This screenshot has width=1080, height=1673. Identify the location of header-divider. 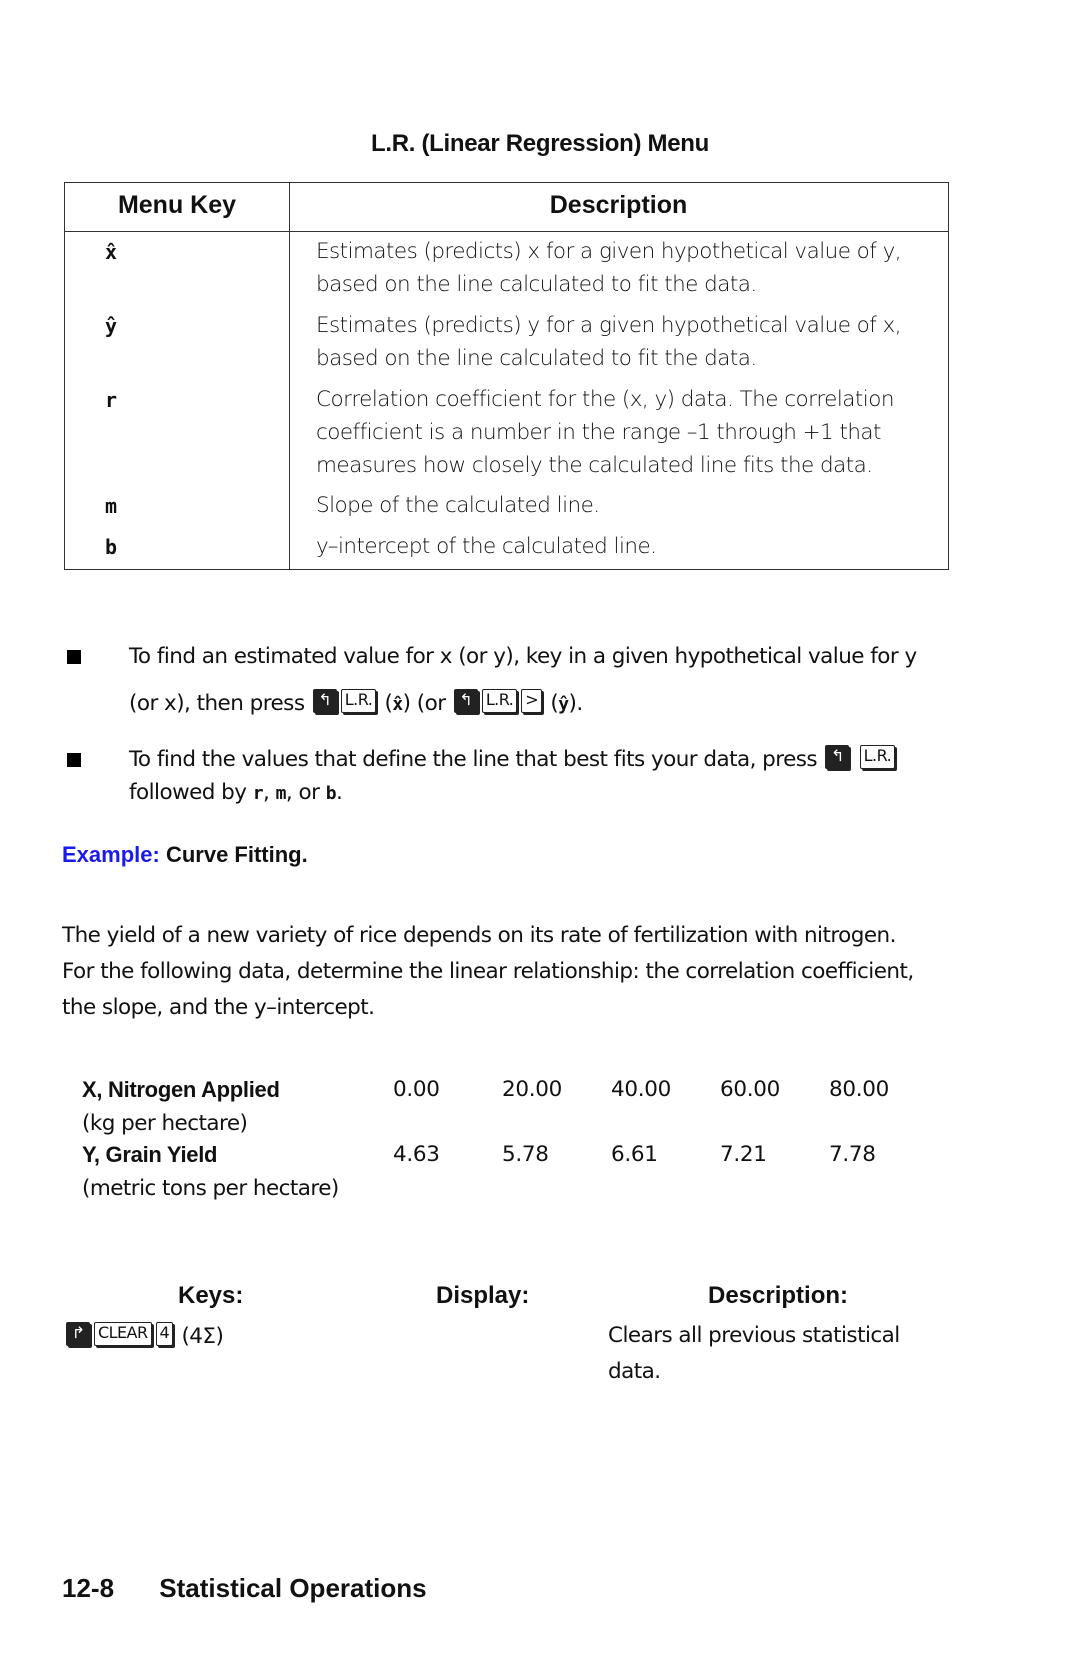
(506, 231).